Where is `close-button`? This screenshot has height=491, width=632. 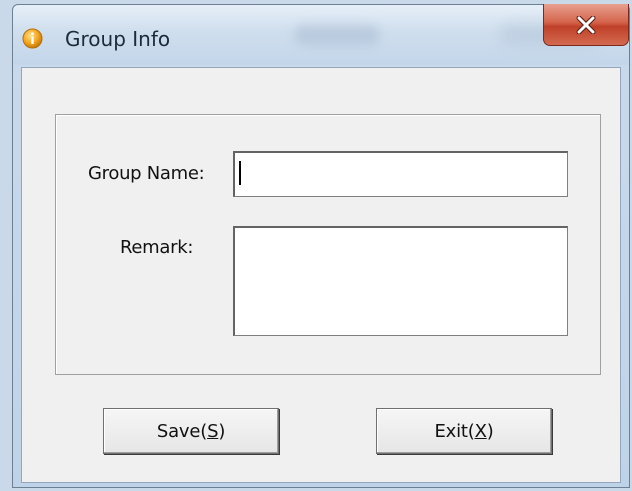 close-button is located at coordinates (586, 25).